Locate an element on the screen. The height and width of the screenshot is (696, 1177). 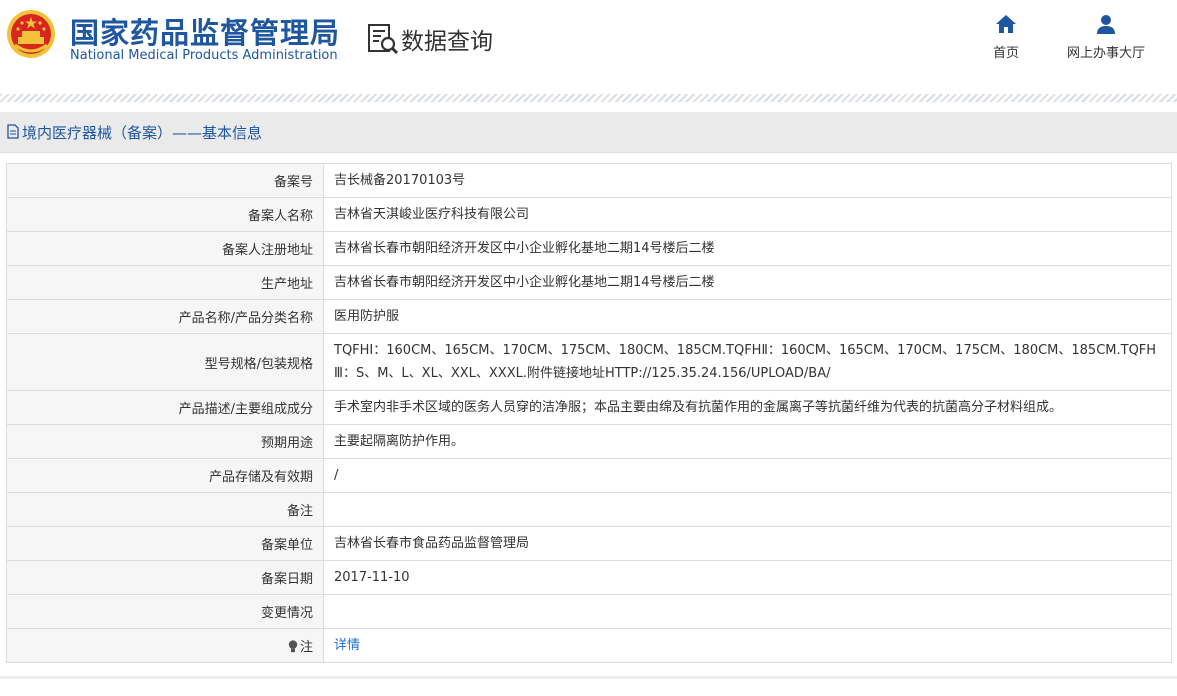
table-row: 备案号 吉长械备20170103号 is located at coordinates (589, 180).